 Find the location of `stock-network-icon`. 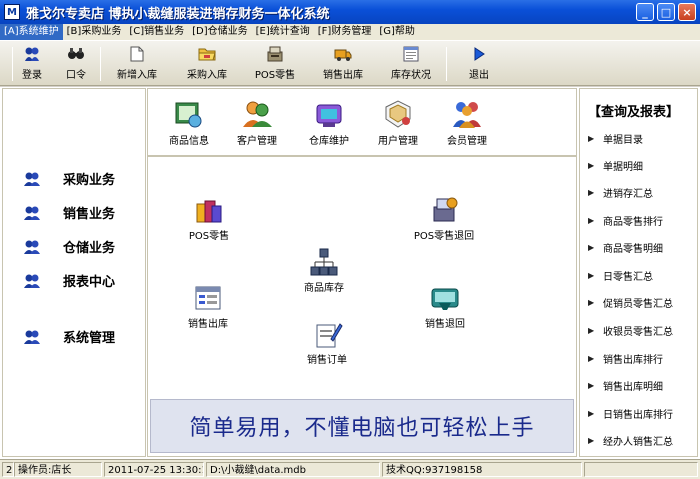

stock-network-icon is located at coordinates (324, 262).